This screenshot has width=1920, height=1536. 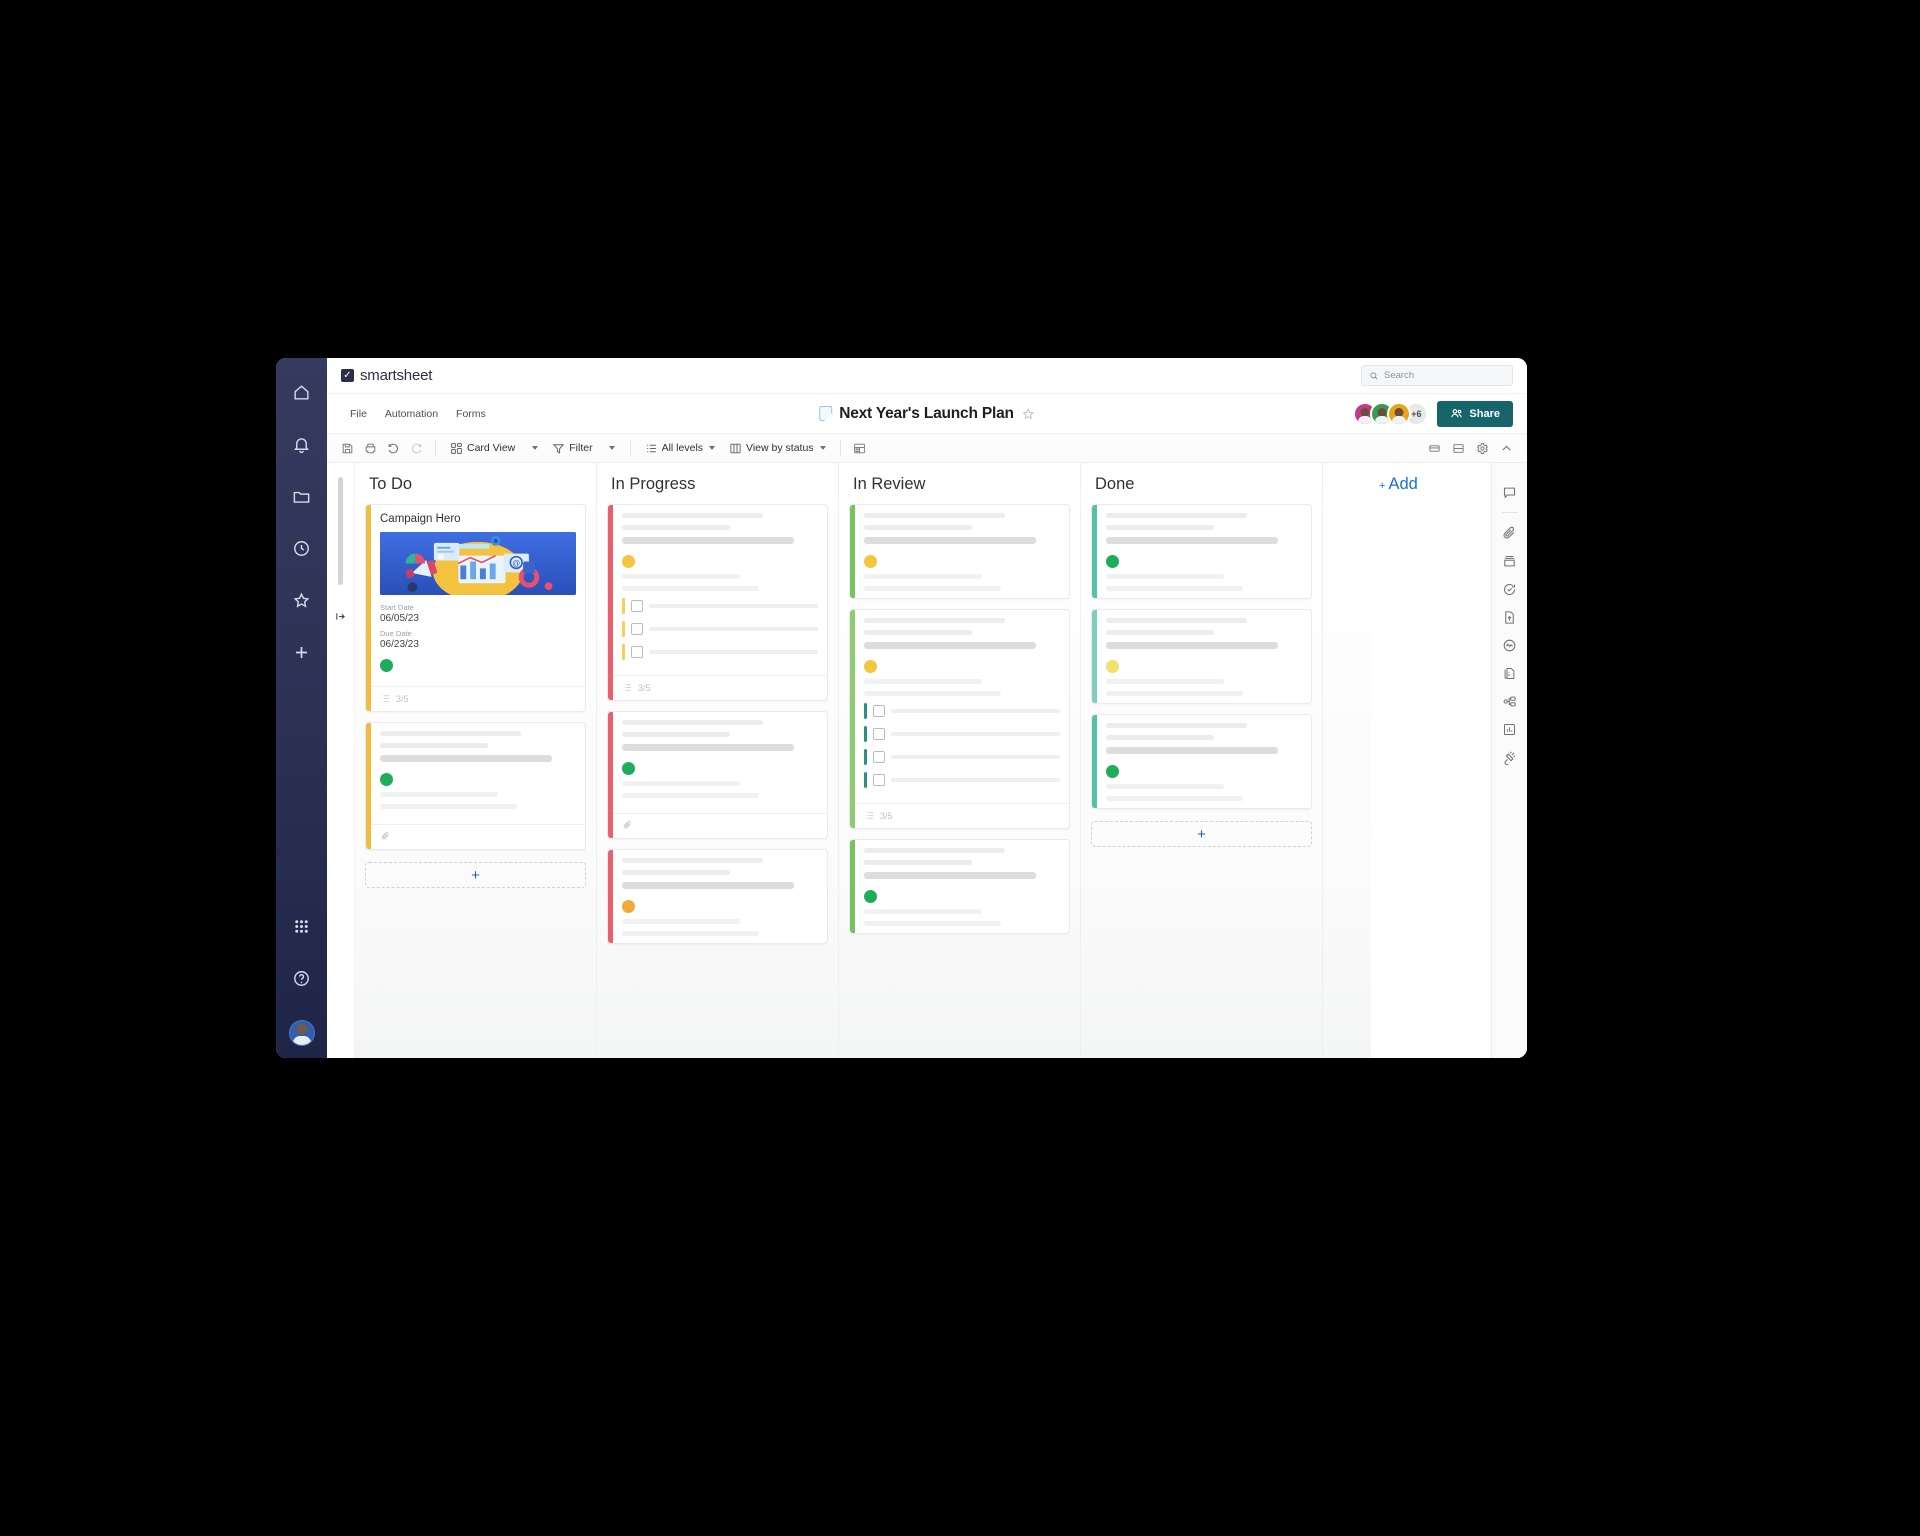 What do you see at coordinates (1458, 448) in the screenshot?
I see `row-split-icon` at bounding box center [1458, 448].